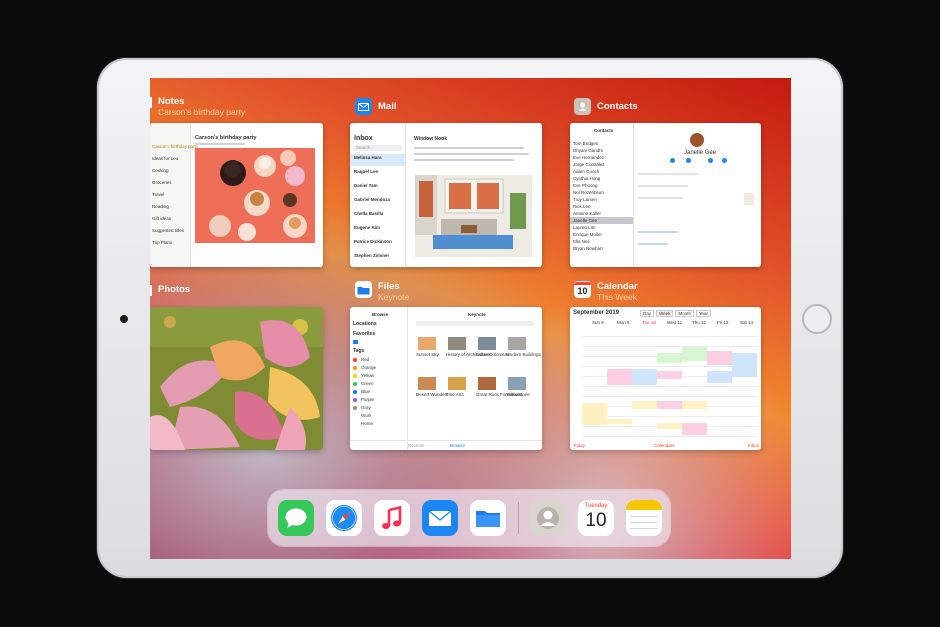  What do you see at coordinates (606, 291) in the screenshot?
I see `calendar-card-title: 10 Calendar This Week` at bounding box center [606, 291].